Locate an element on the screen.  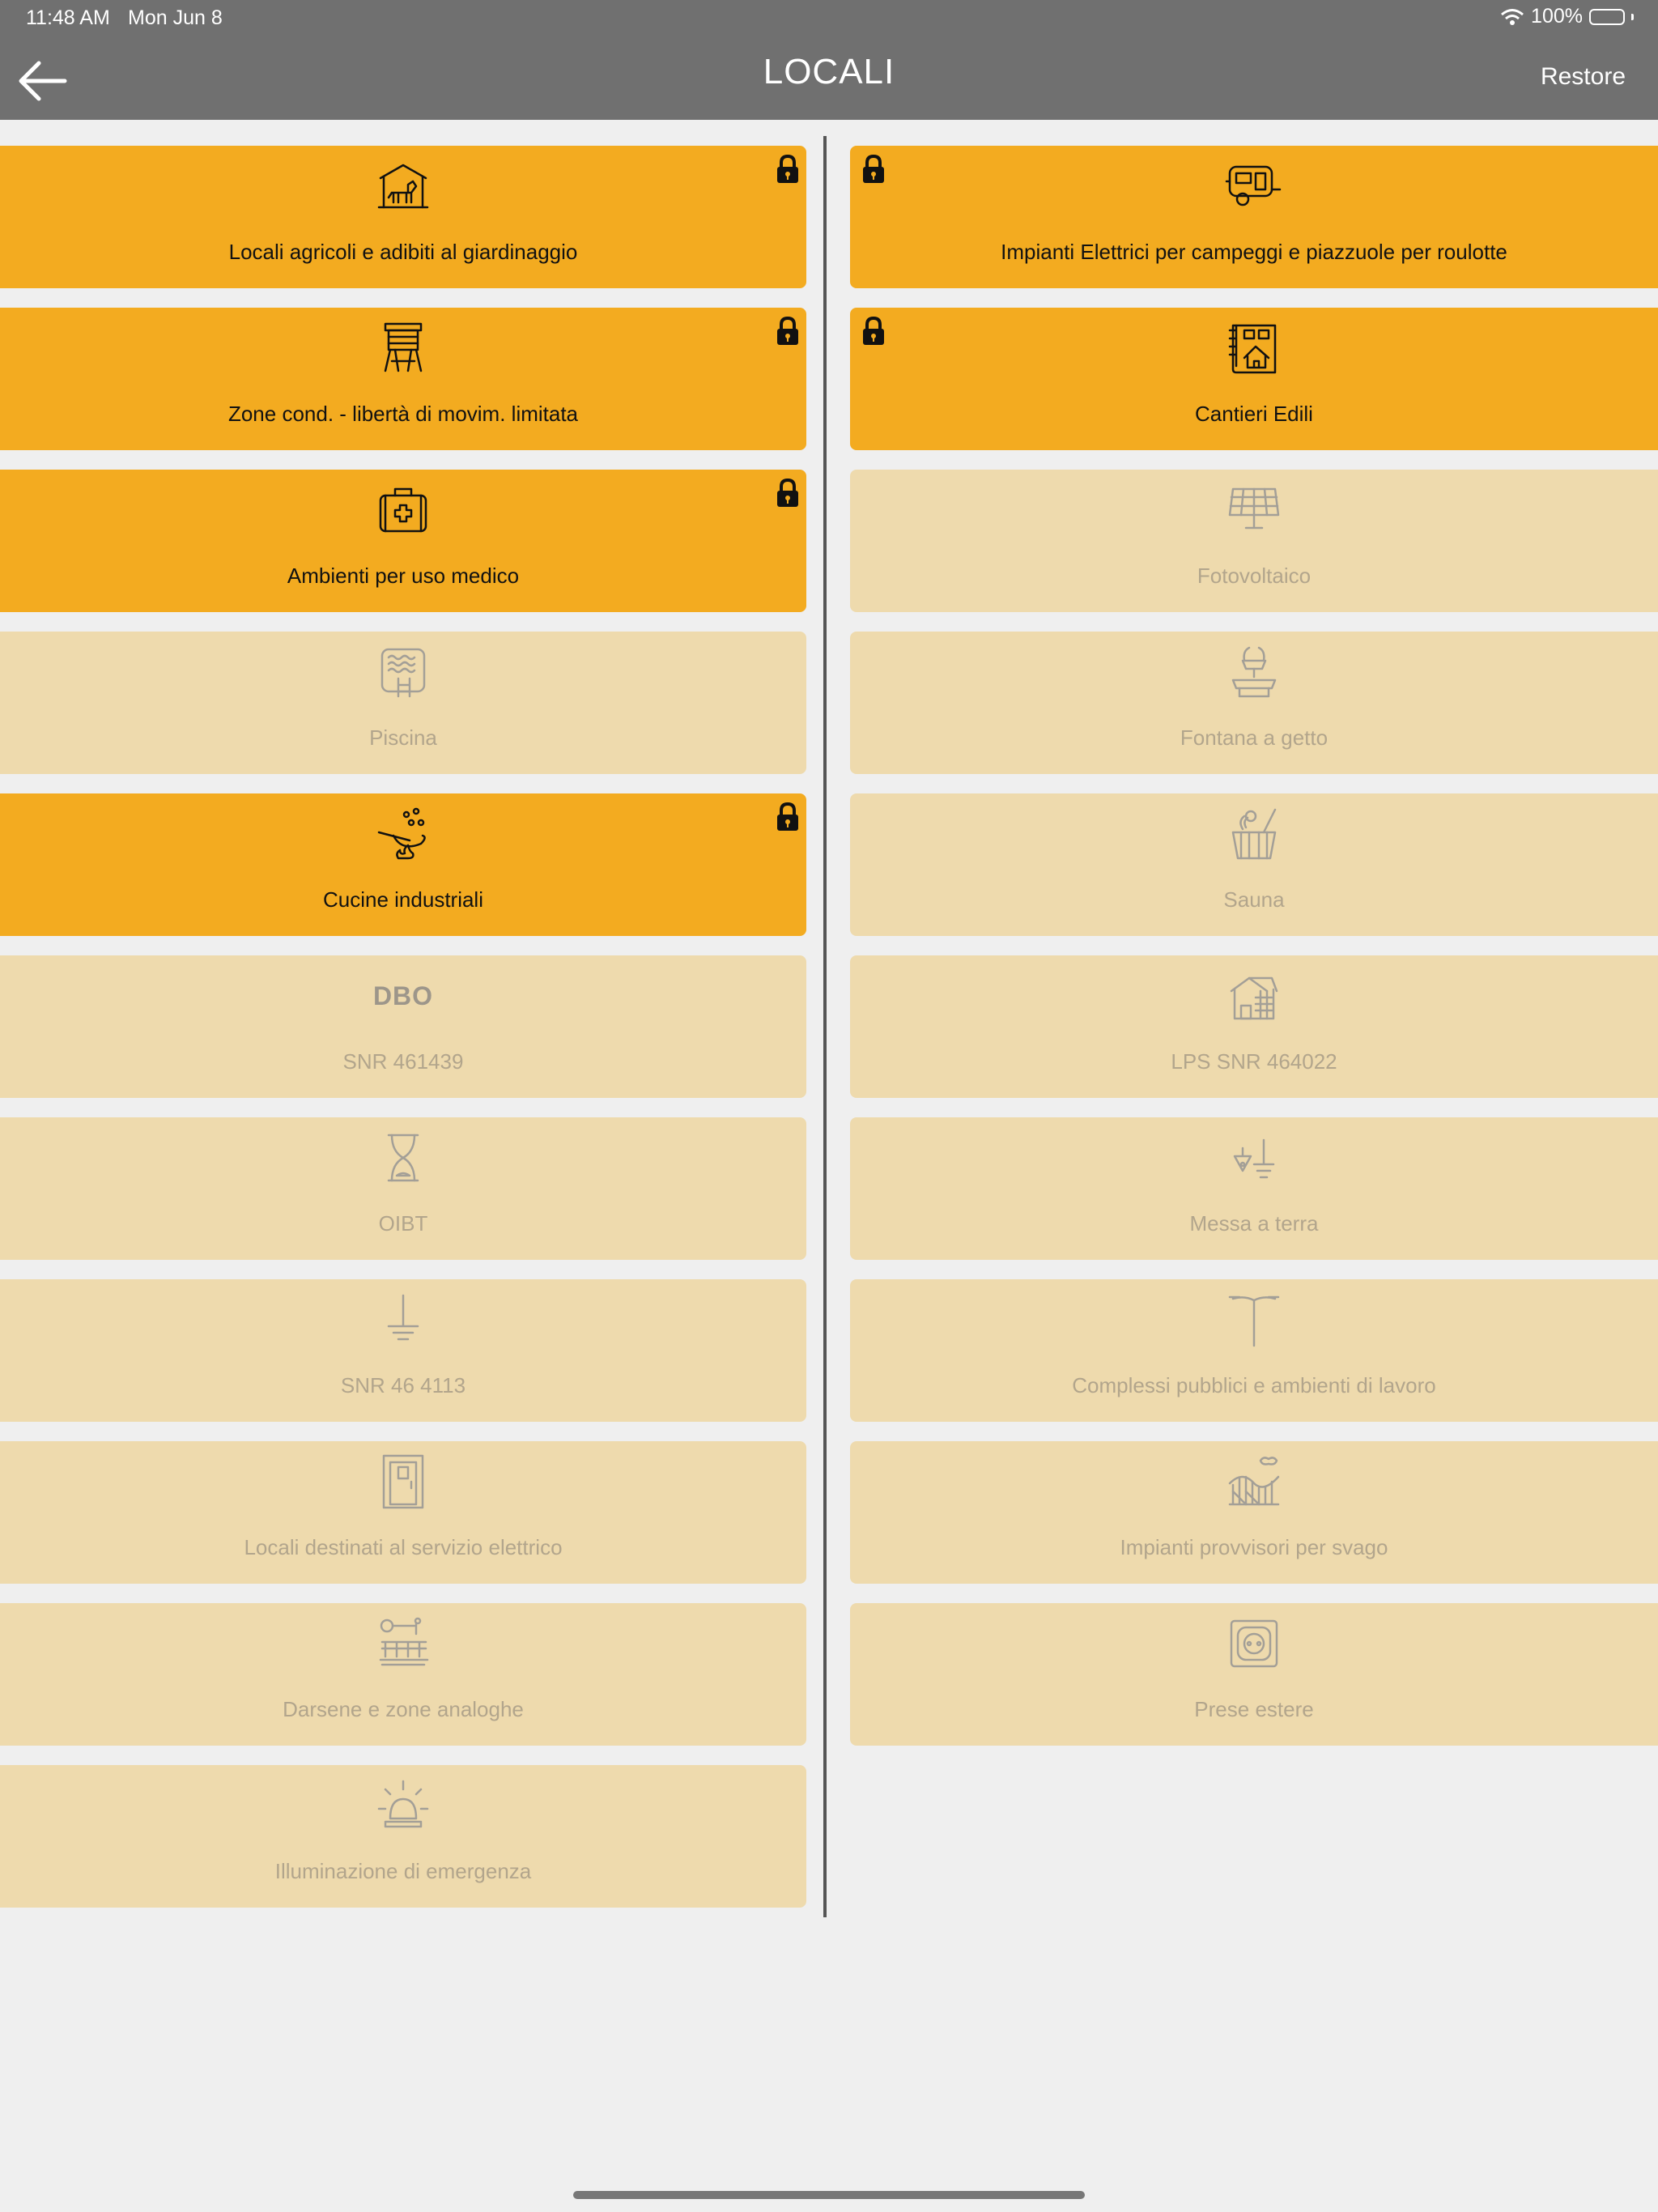
locale-item-ground-symbol: SNR 46 4113 is located at coordinates (403, 1351).